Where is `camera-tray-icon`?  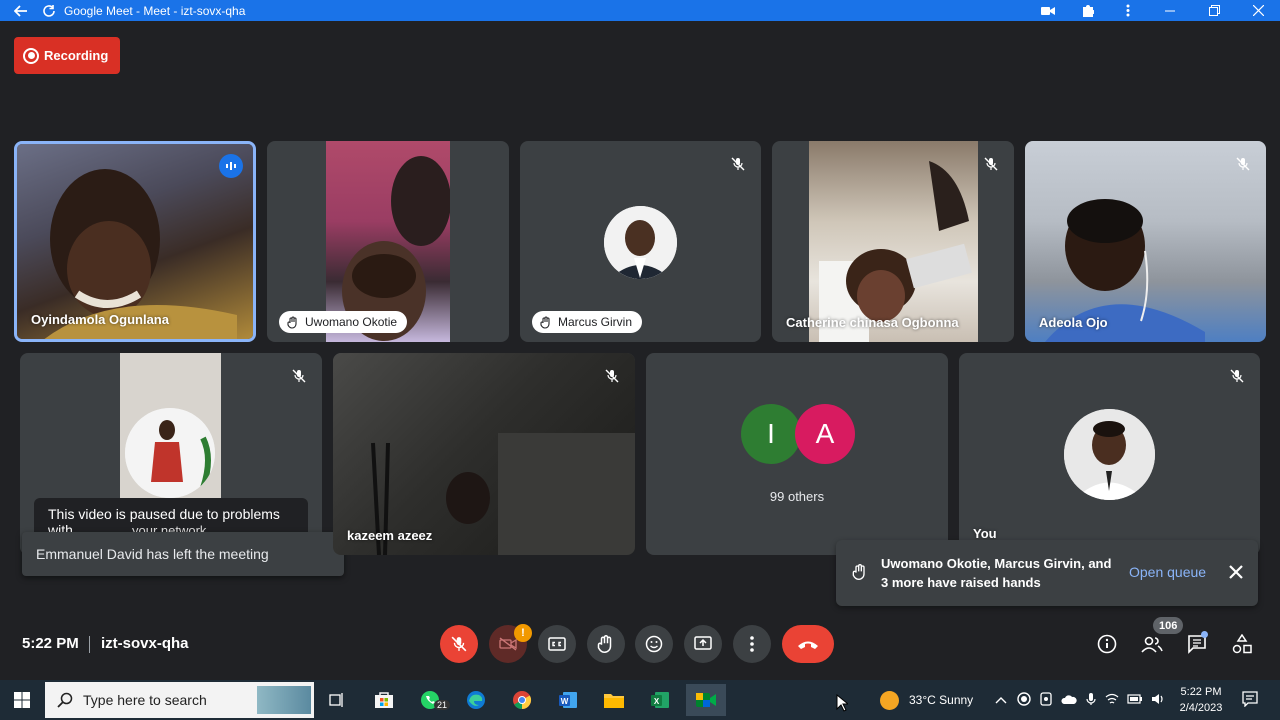 camera-tray-icon is located at coordinates (1046, 700).